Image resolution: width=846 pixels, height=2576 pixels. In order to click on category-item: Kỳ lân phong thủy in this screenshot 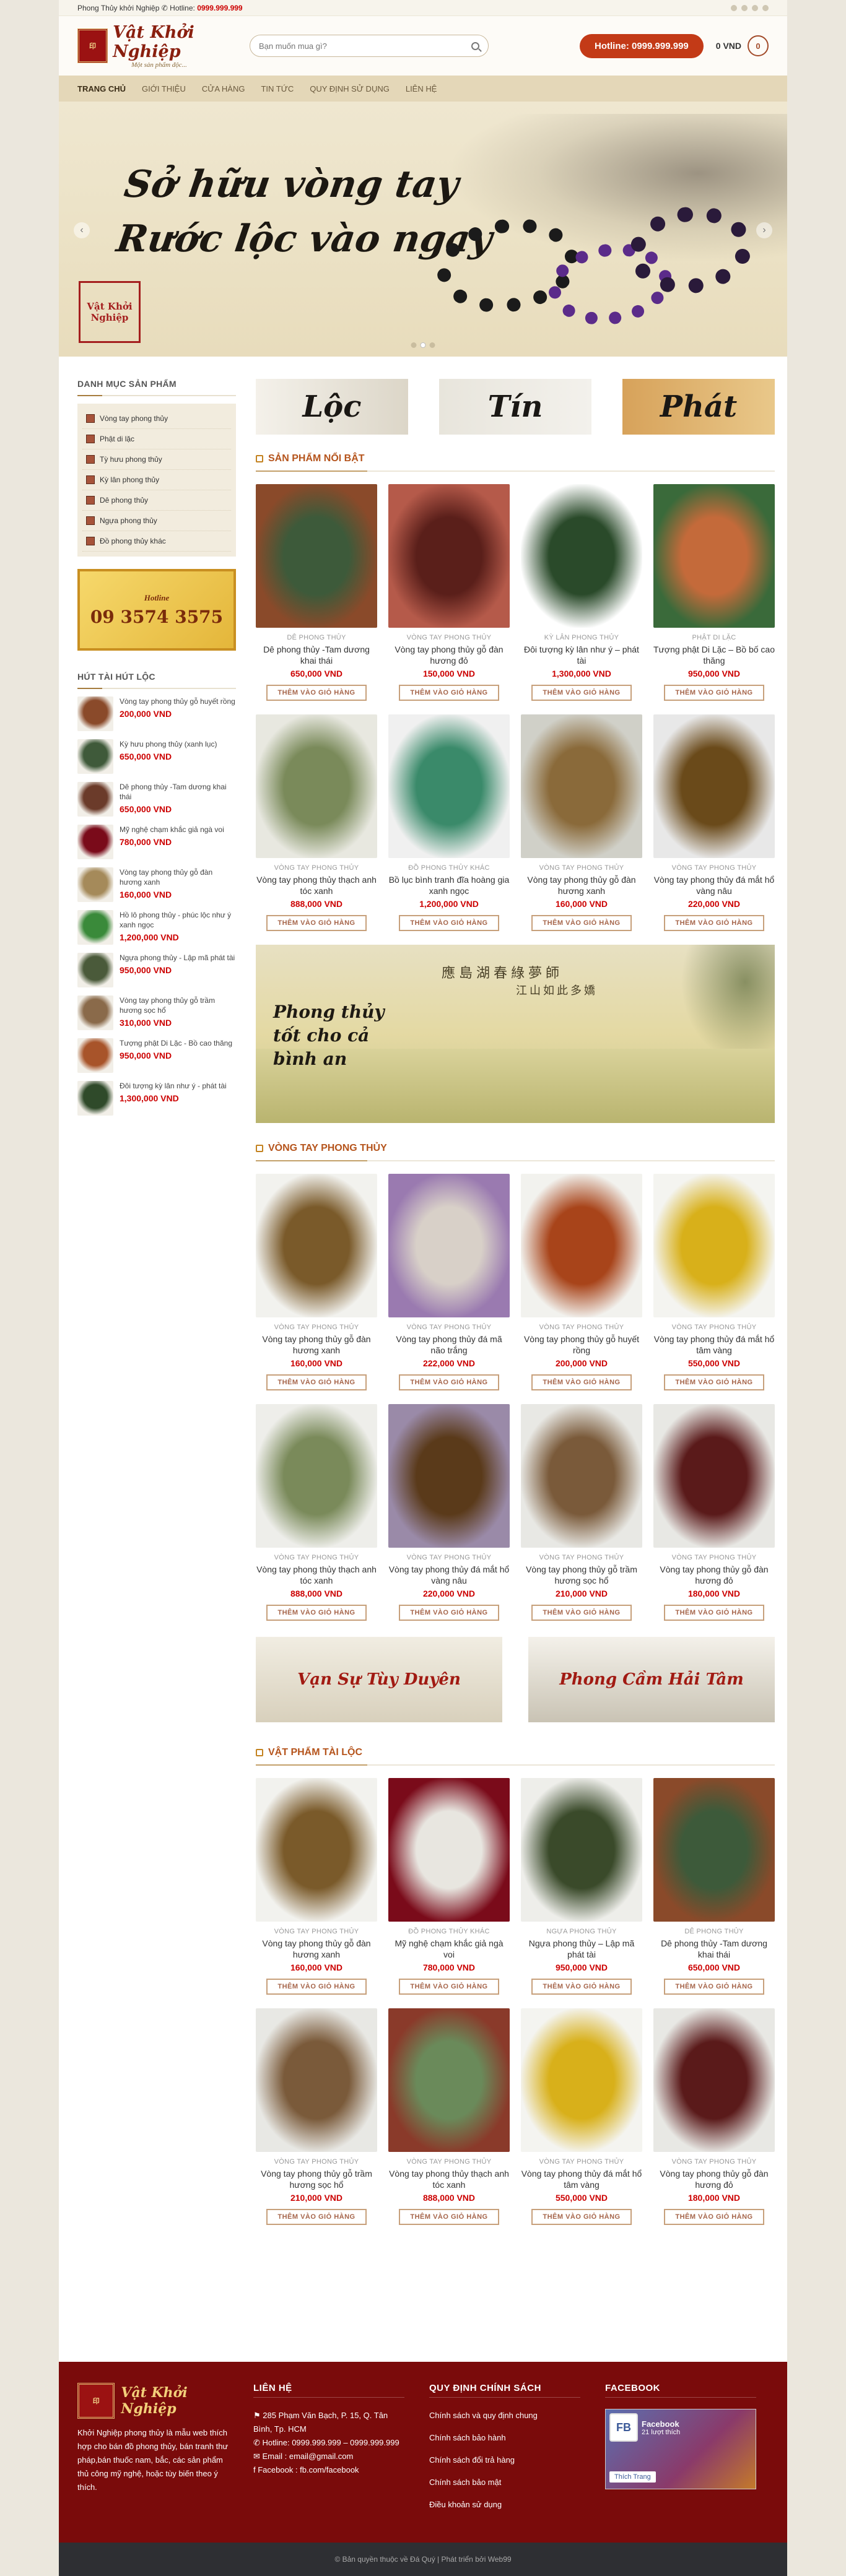, I will do `click(156, 480)`.